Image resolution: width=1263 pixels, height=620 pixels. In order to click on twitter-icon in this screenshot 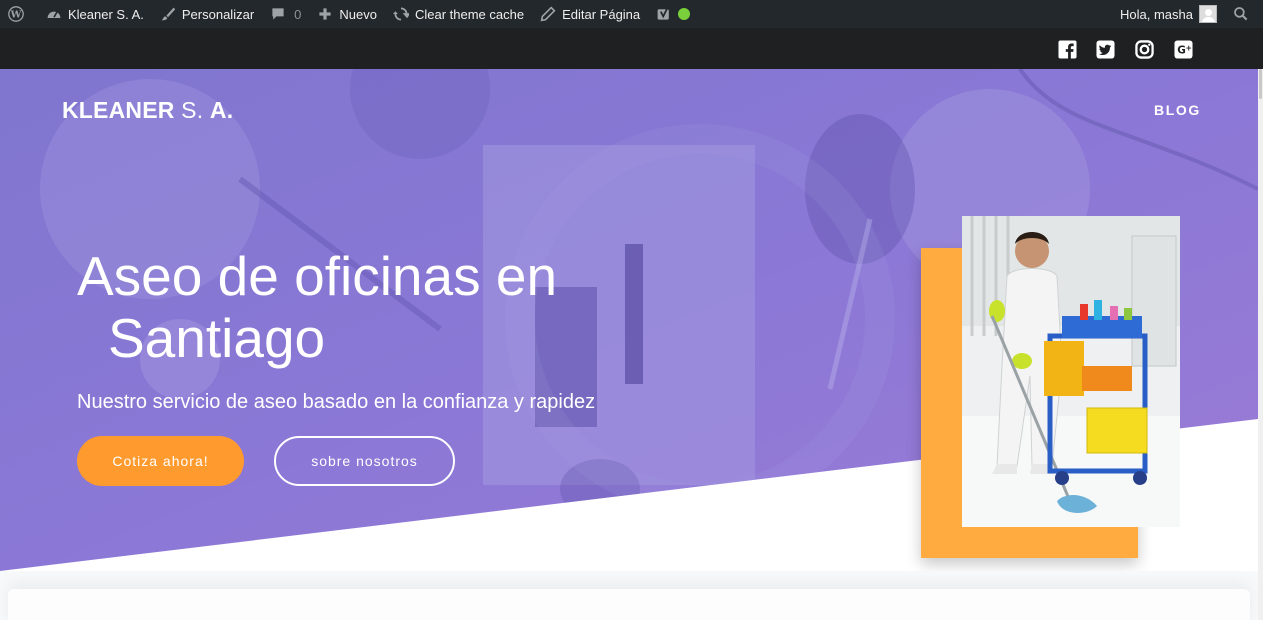, I will do `click(1105, 49)`.